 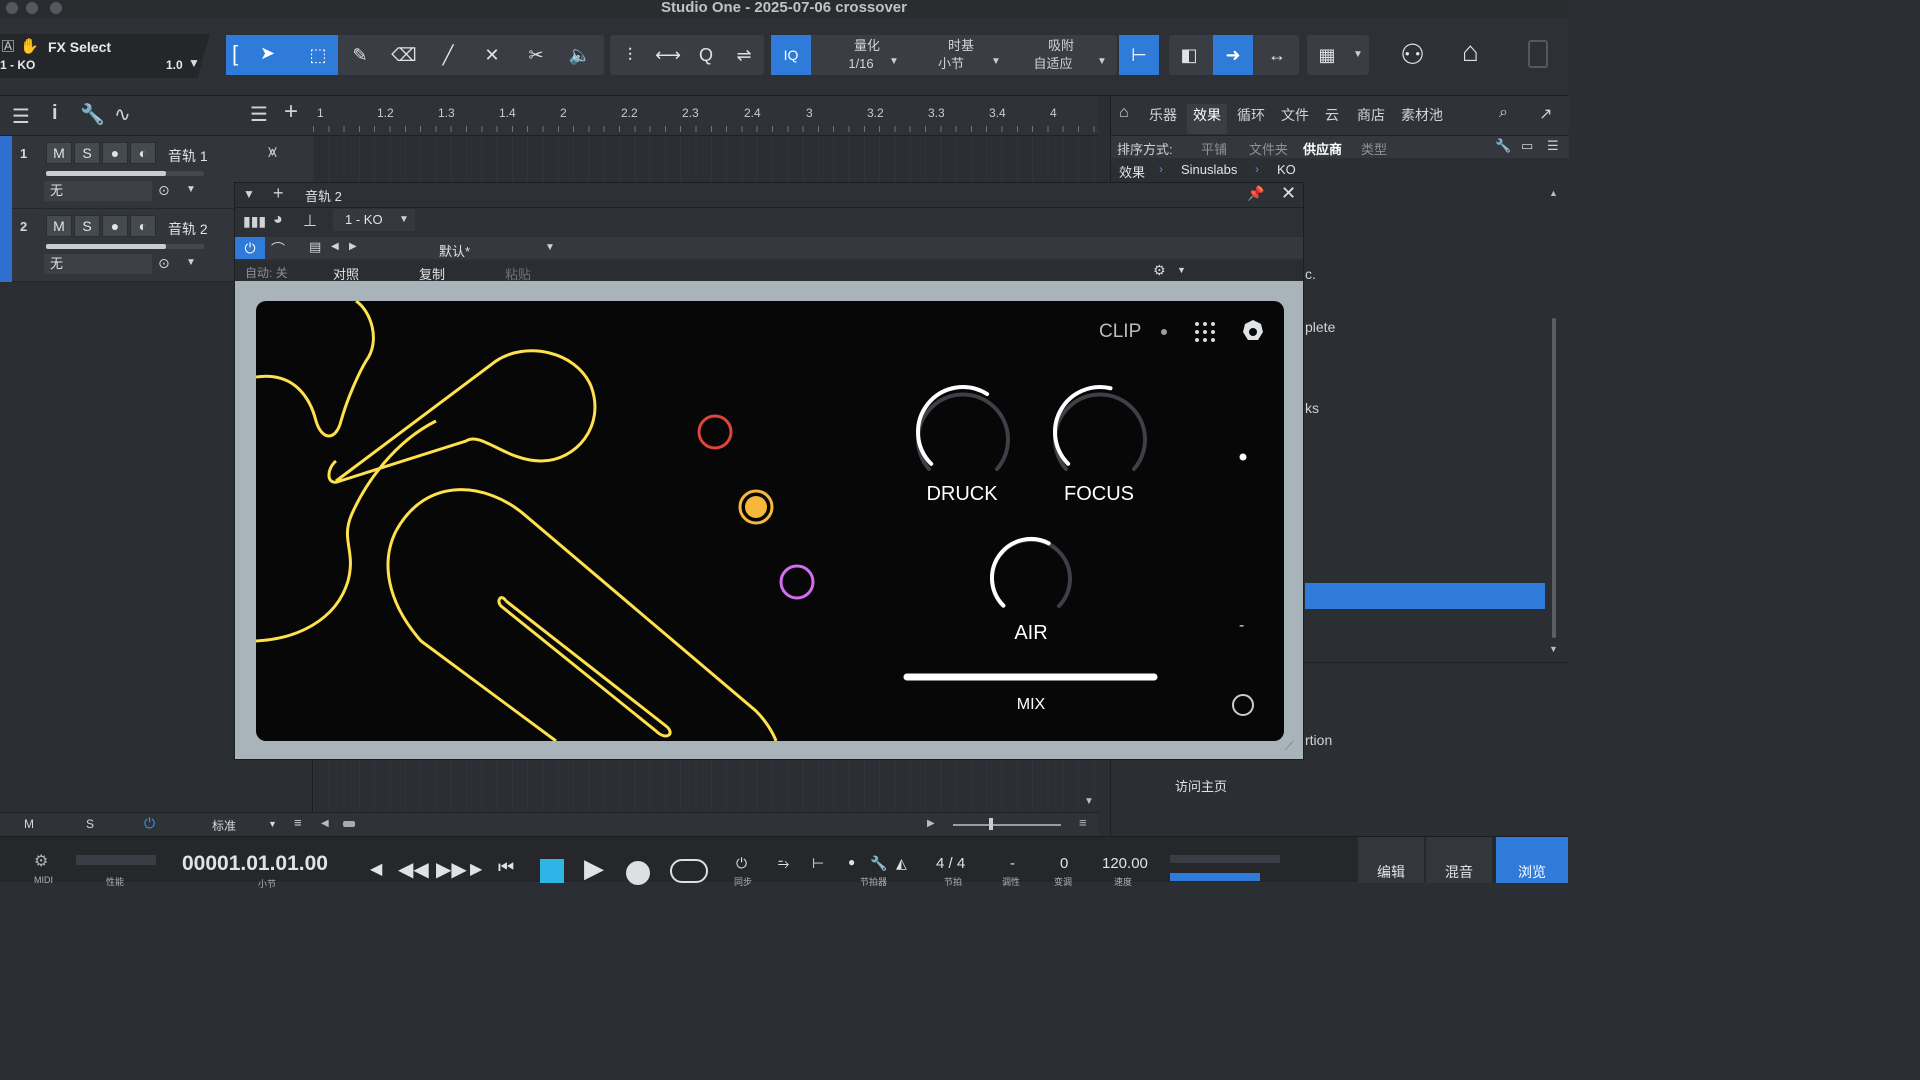 What do you see at coordinates (1288, 193) in the screenshot?
I see `close-icon: ✕` at bounding box center [1288, 193].